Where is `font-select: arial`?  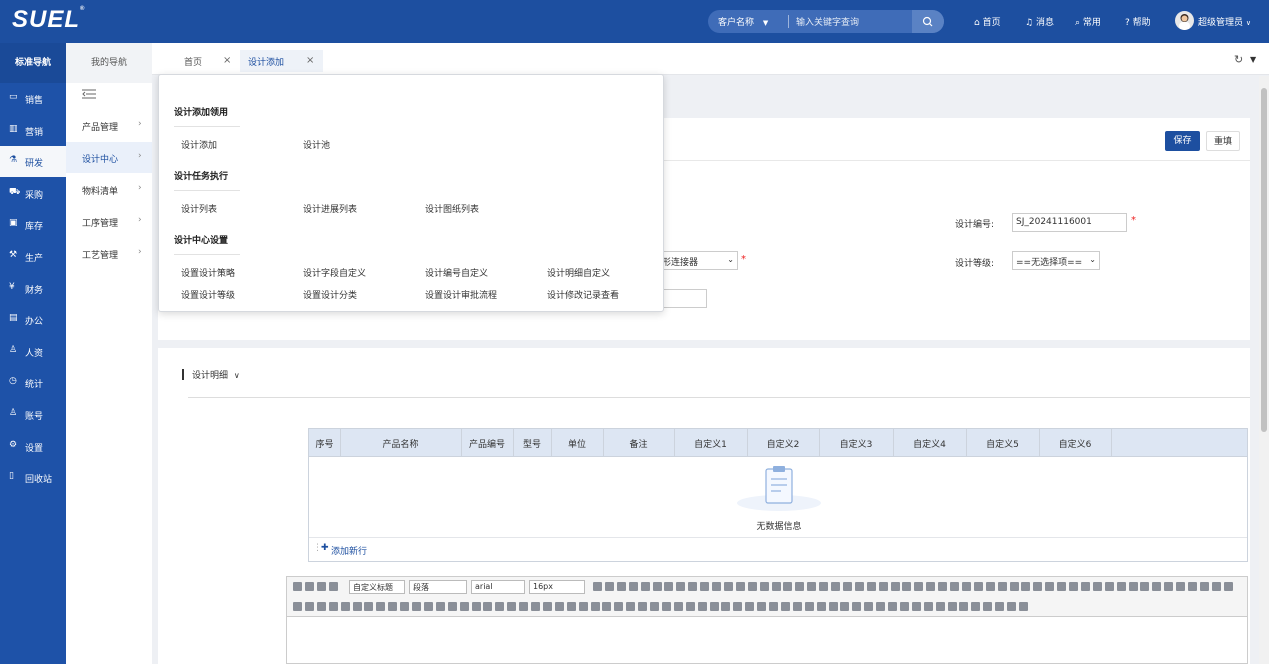 font-select: arial is located at coordinates (498, 587).